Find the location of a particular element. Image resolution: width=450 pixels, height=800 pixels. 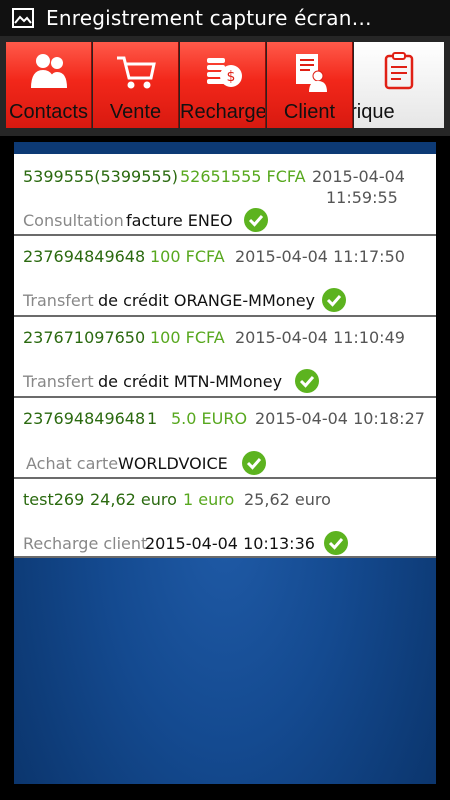

transaction-number: 237671097650 is located at coordinates (84, 337).